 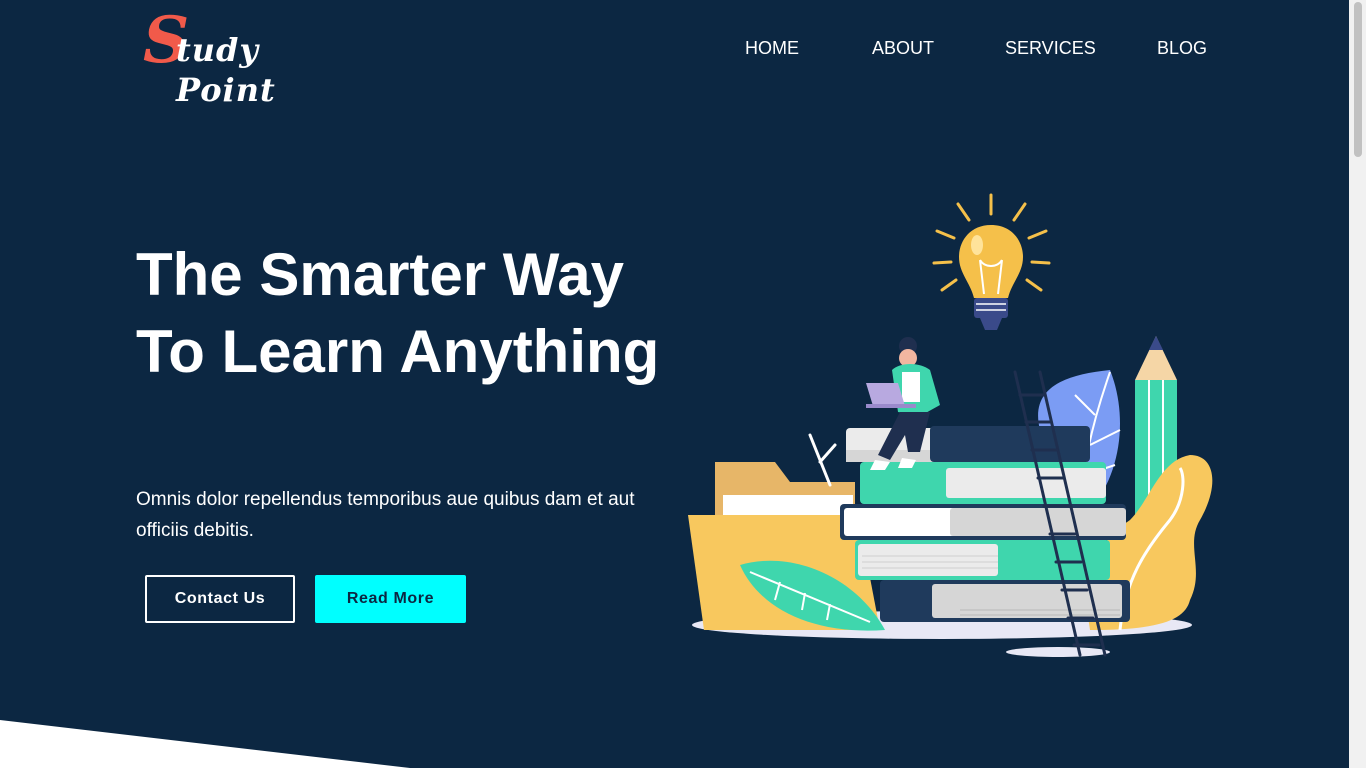 What do you see at coordinates (1358, 79) in the screenshot?
I see `scrollbar-thumb` at bounding box center [1358, 79].